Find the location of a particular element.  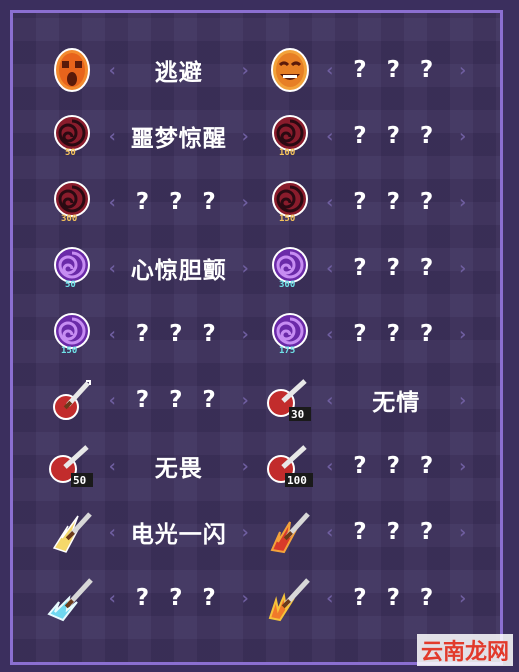

yellow-spark-dagger-icon is located at coordinates (72, 532).